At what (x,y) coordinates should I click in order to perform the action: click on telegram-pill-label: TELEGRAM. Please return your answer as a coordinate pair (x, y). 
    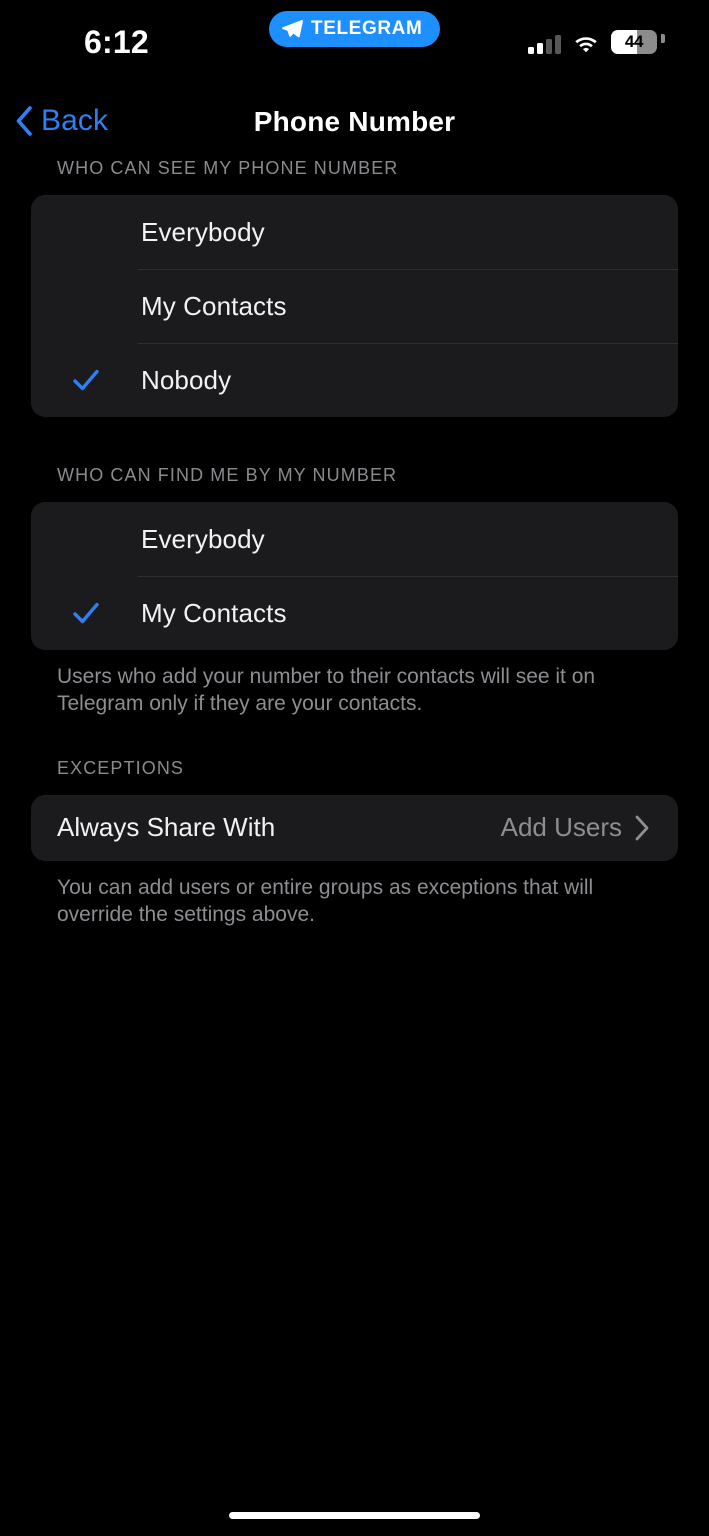
    Looking at the image, I should click on (367, 28).